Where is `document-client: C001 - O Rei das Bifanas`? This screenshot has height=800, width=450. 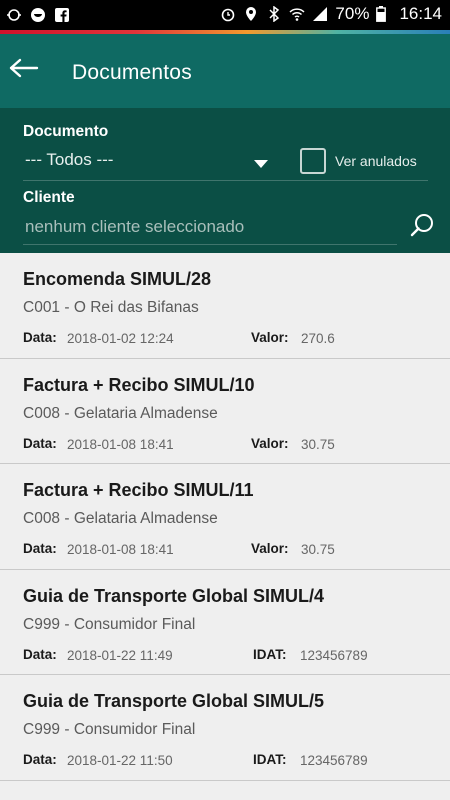 document-client: C001 - O Rei das Bifanas is located at coordinates (111, 307).